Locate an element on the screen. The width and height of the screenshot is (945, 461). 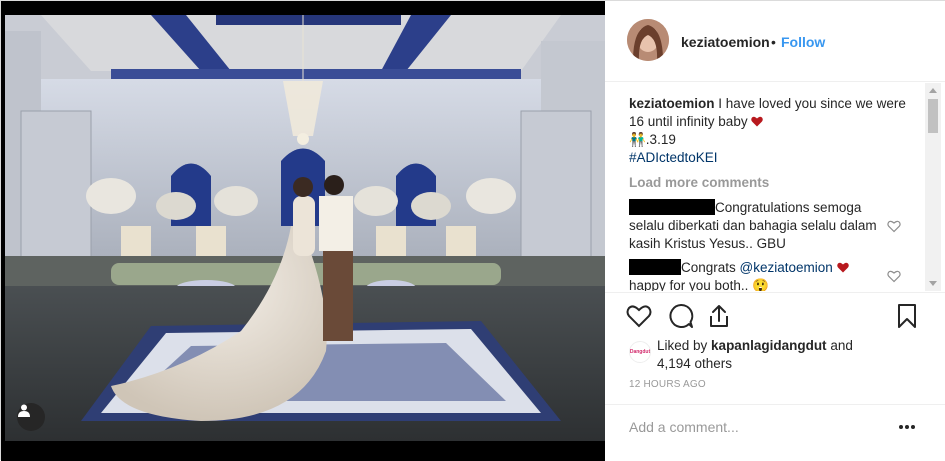
share-icon is located at coordinates (719, 316).